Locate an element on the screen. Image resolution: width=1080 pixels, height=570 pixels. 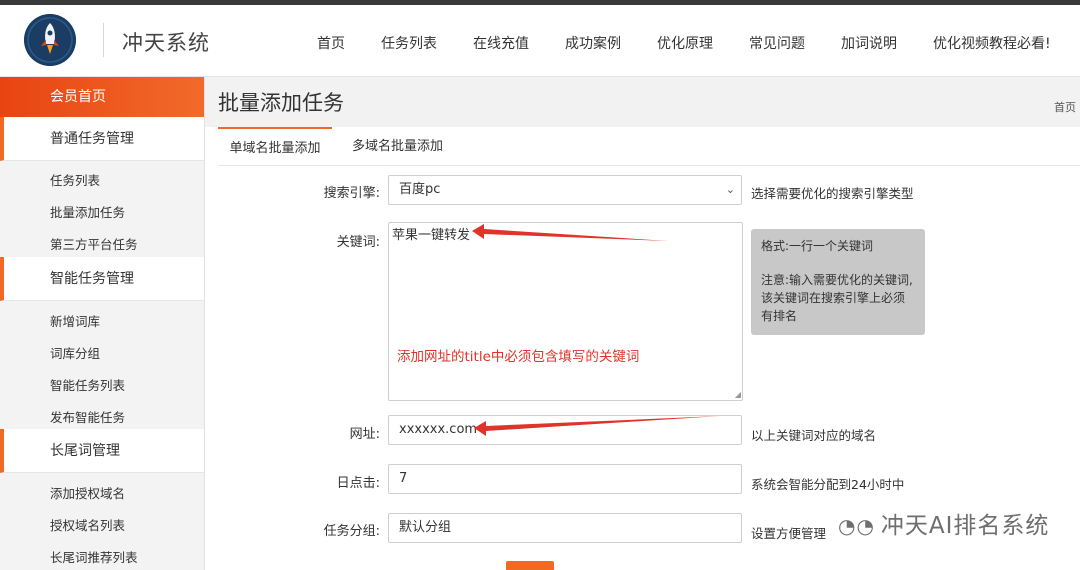
sidebar-group-long-tail: 长尾词管理 is located at coordinates (102, 451).